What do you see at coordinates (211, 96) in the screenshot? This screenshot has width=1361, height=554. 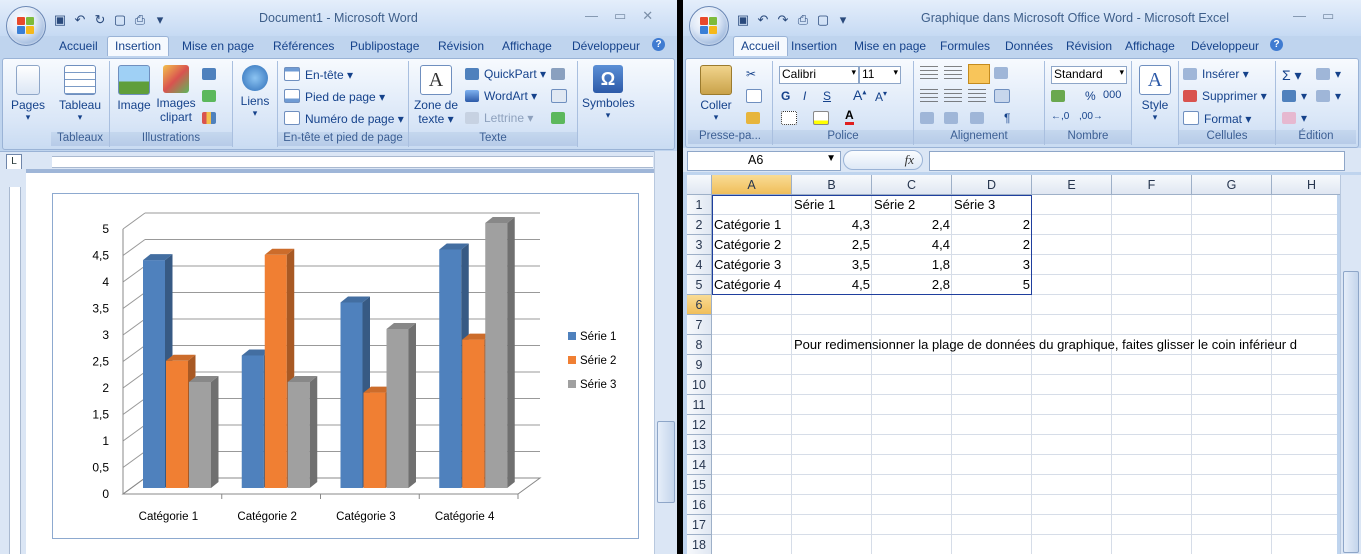 I see `smartart-button` at bounding box center [211, 96].